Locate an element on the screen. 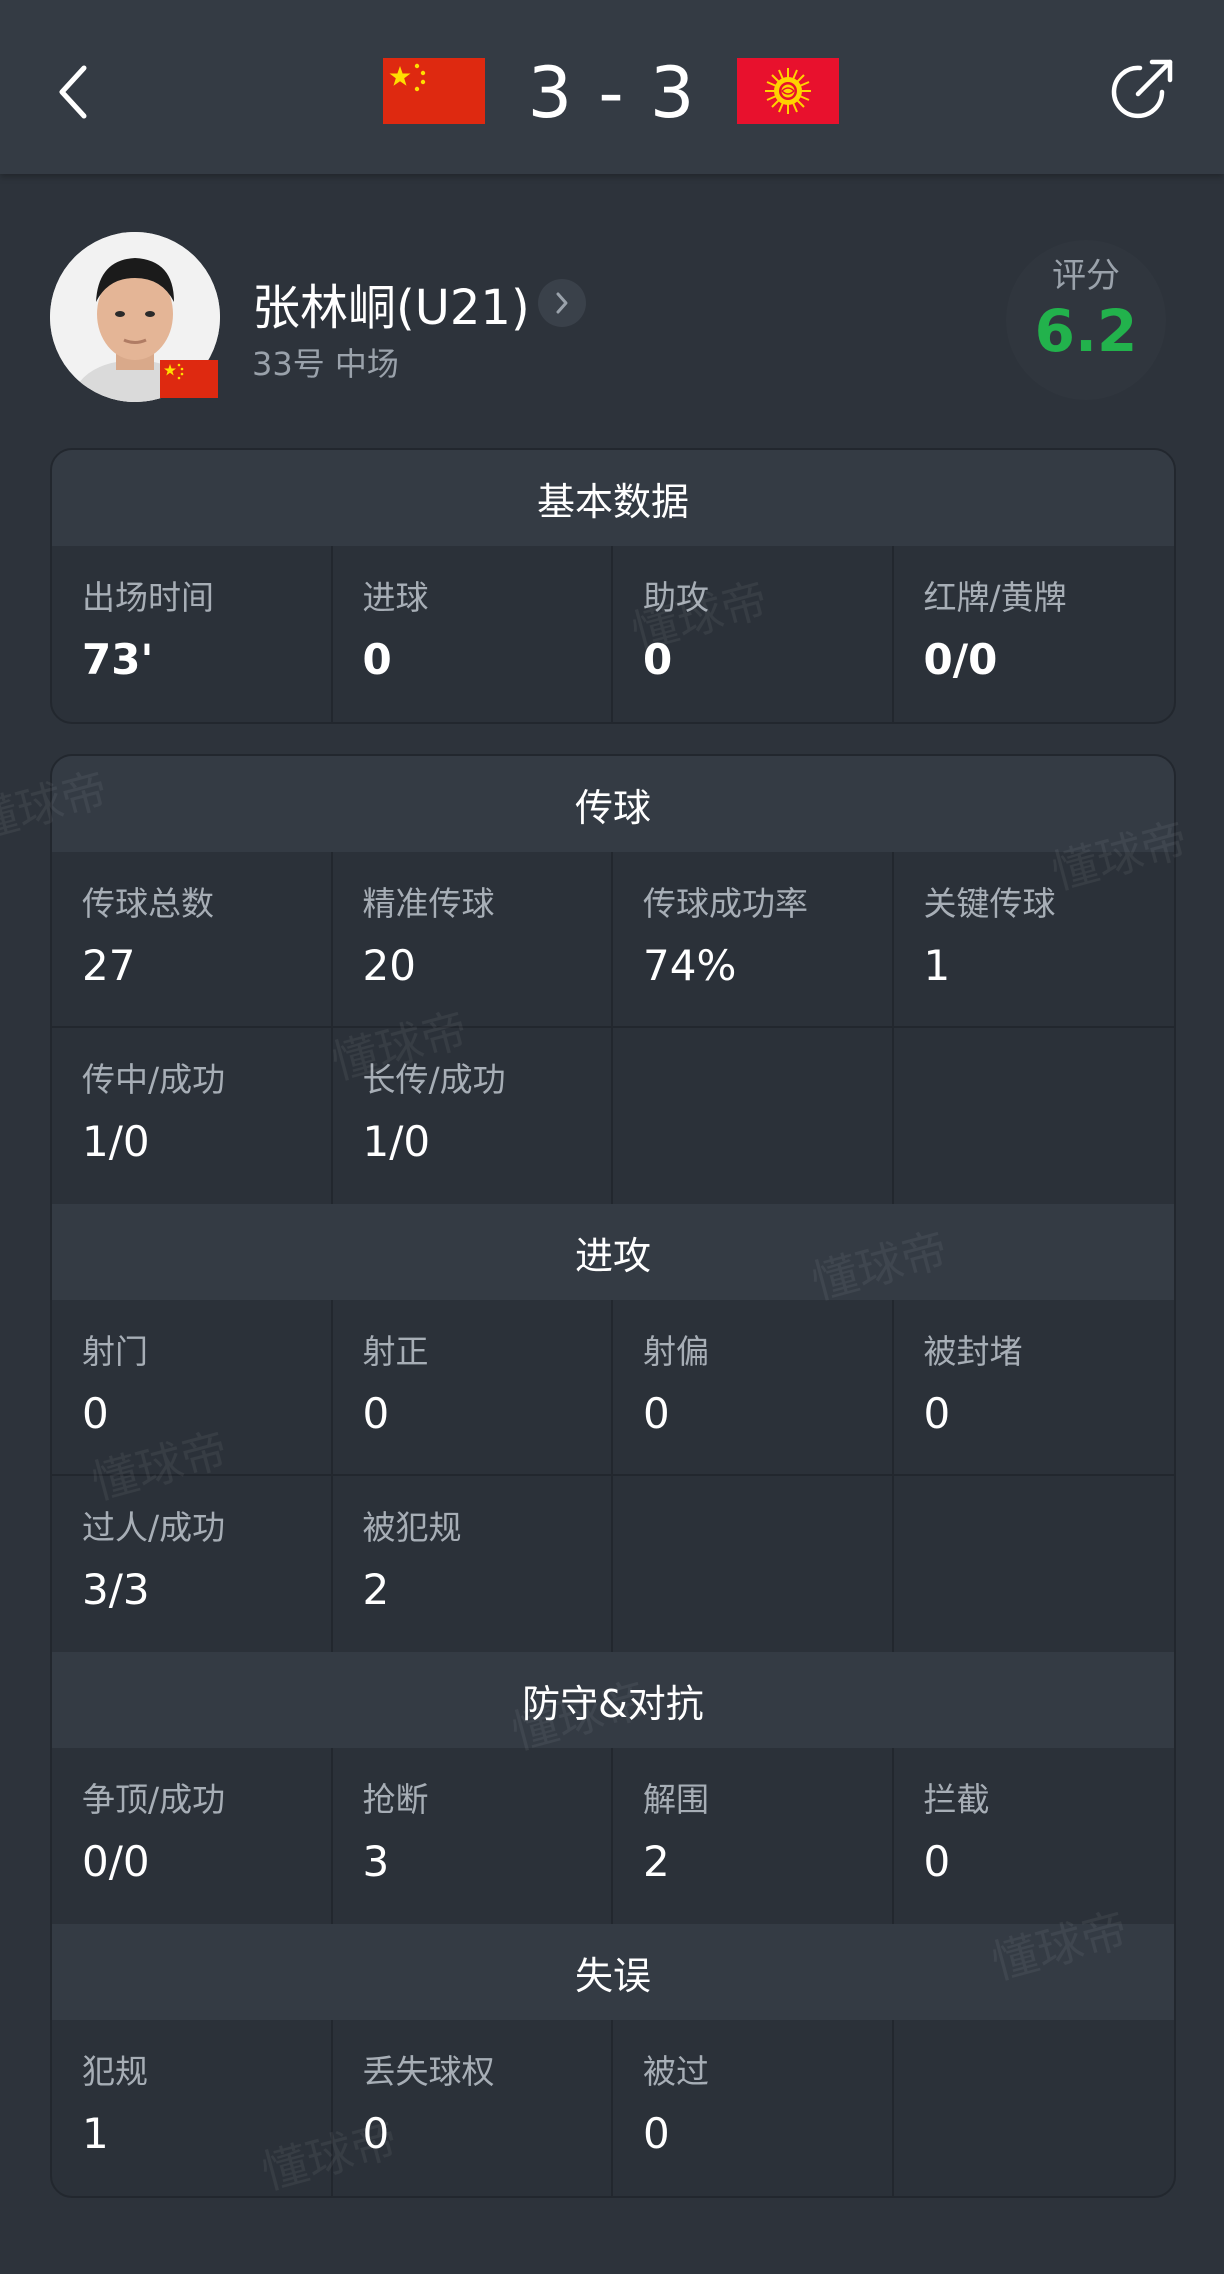 The width and height of the screenshot is (1224, 2274). player-name: 张林峒(U21) is located at coordinates (391, 308).